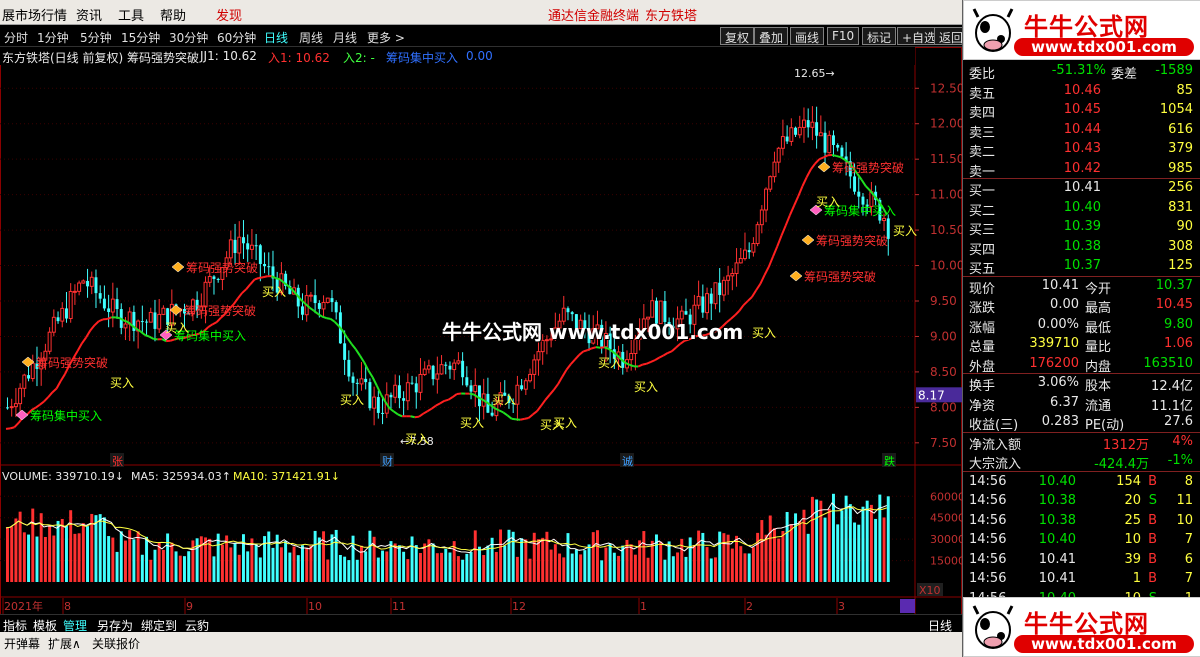 This screenshot has width=1200, height=657. I want to click on buy-signal-label: 买入, so click(122, 383).